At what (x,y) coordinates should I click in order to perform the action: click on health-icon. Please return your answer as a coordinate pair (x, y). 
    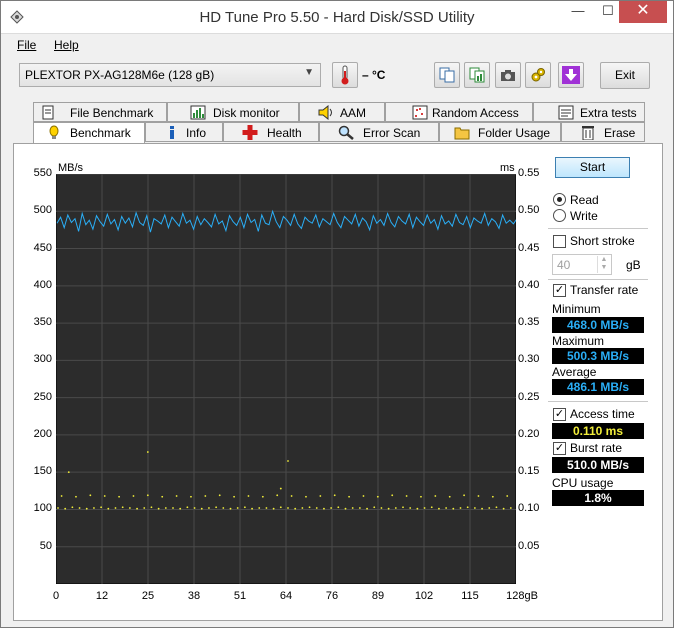
    Looking at the image, I should click on (250, 132).